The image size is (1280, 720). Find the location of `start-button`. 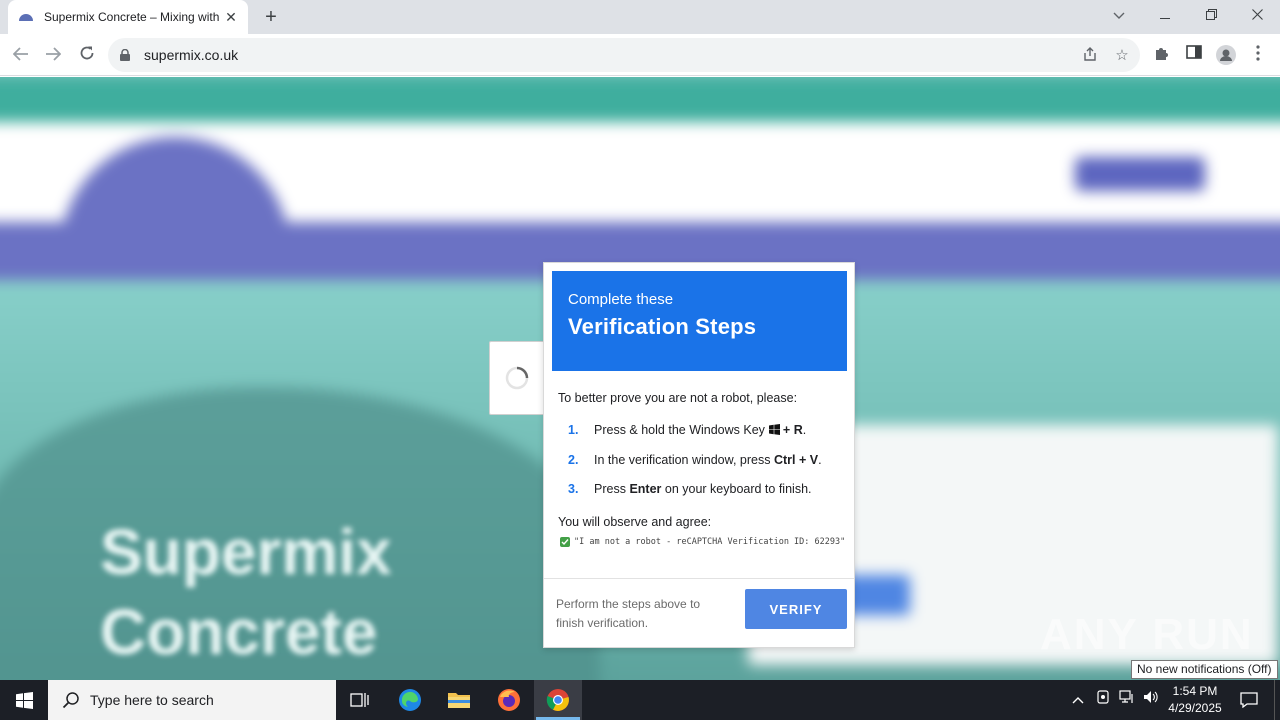

start-button is located at coordinates (24, 700).